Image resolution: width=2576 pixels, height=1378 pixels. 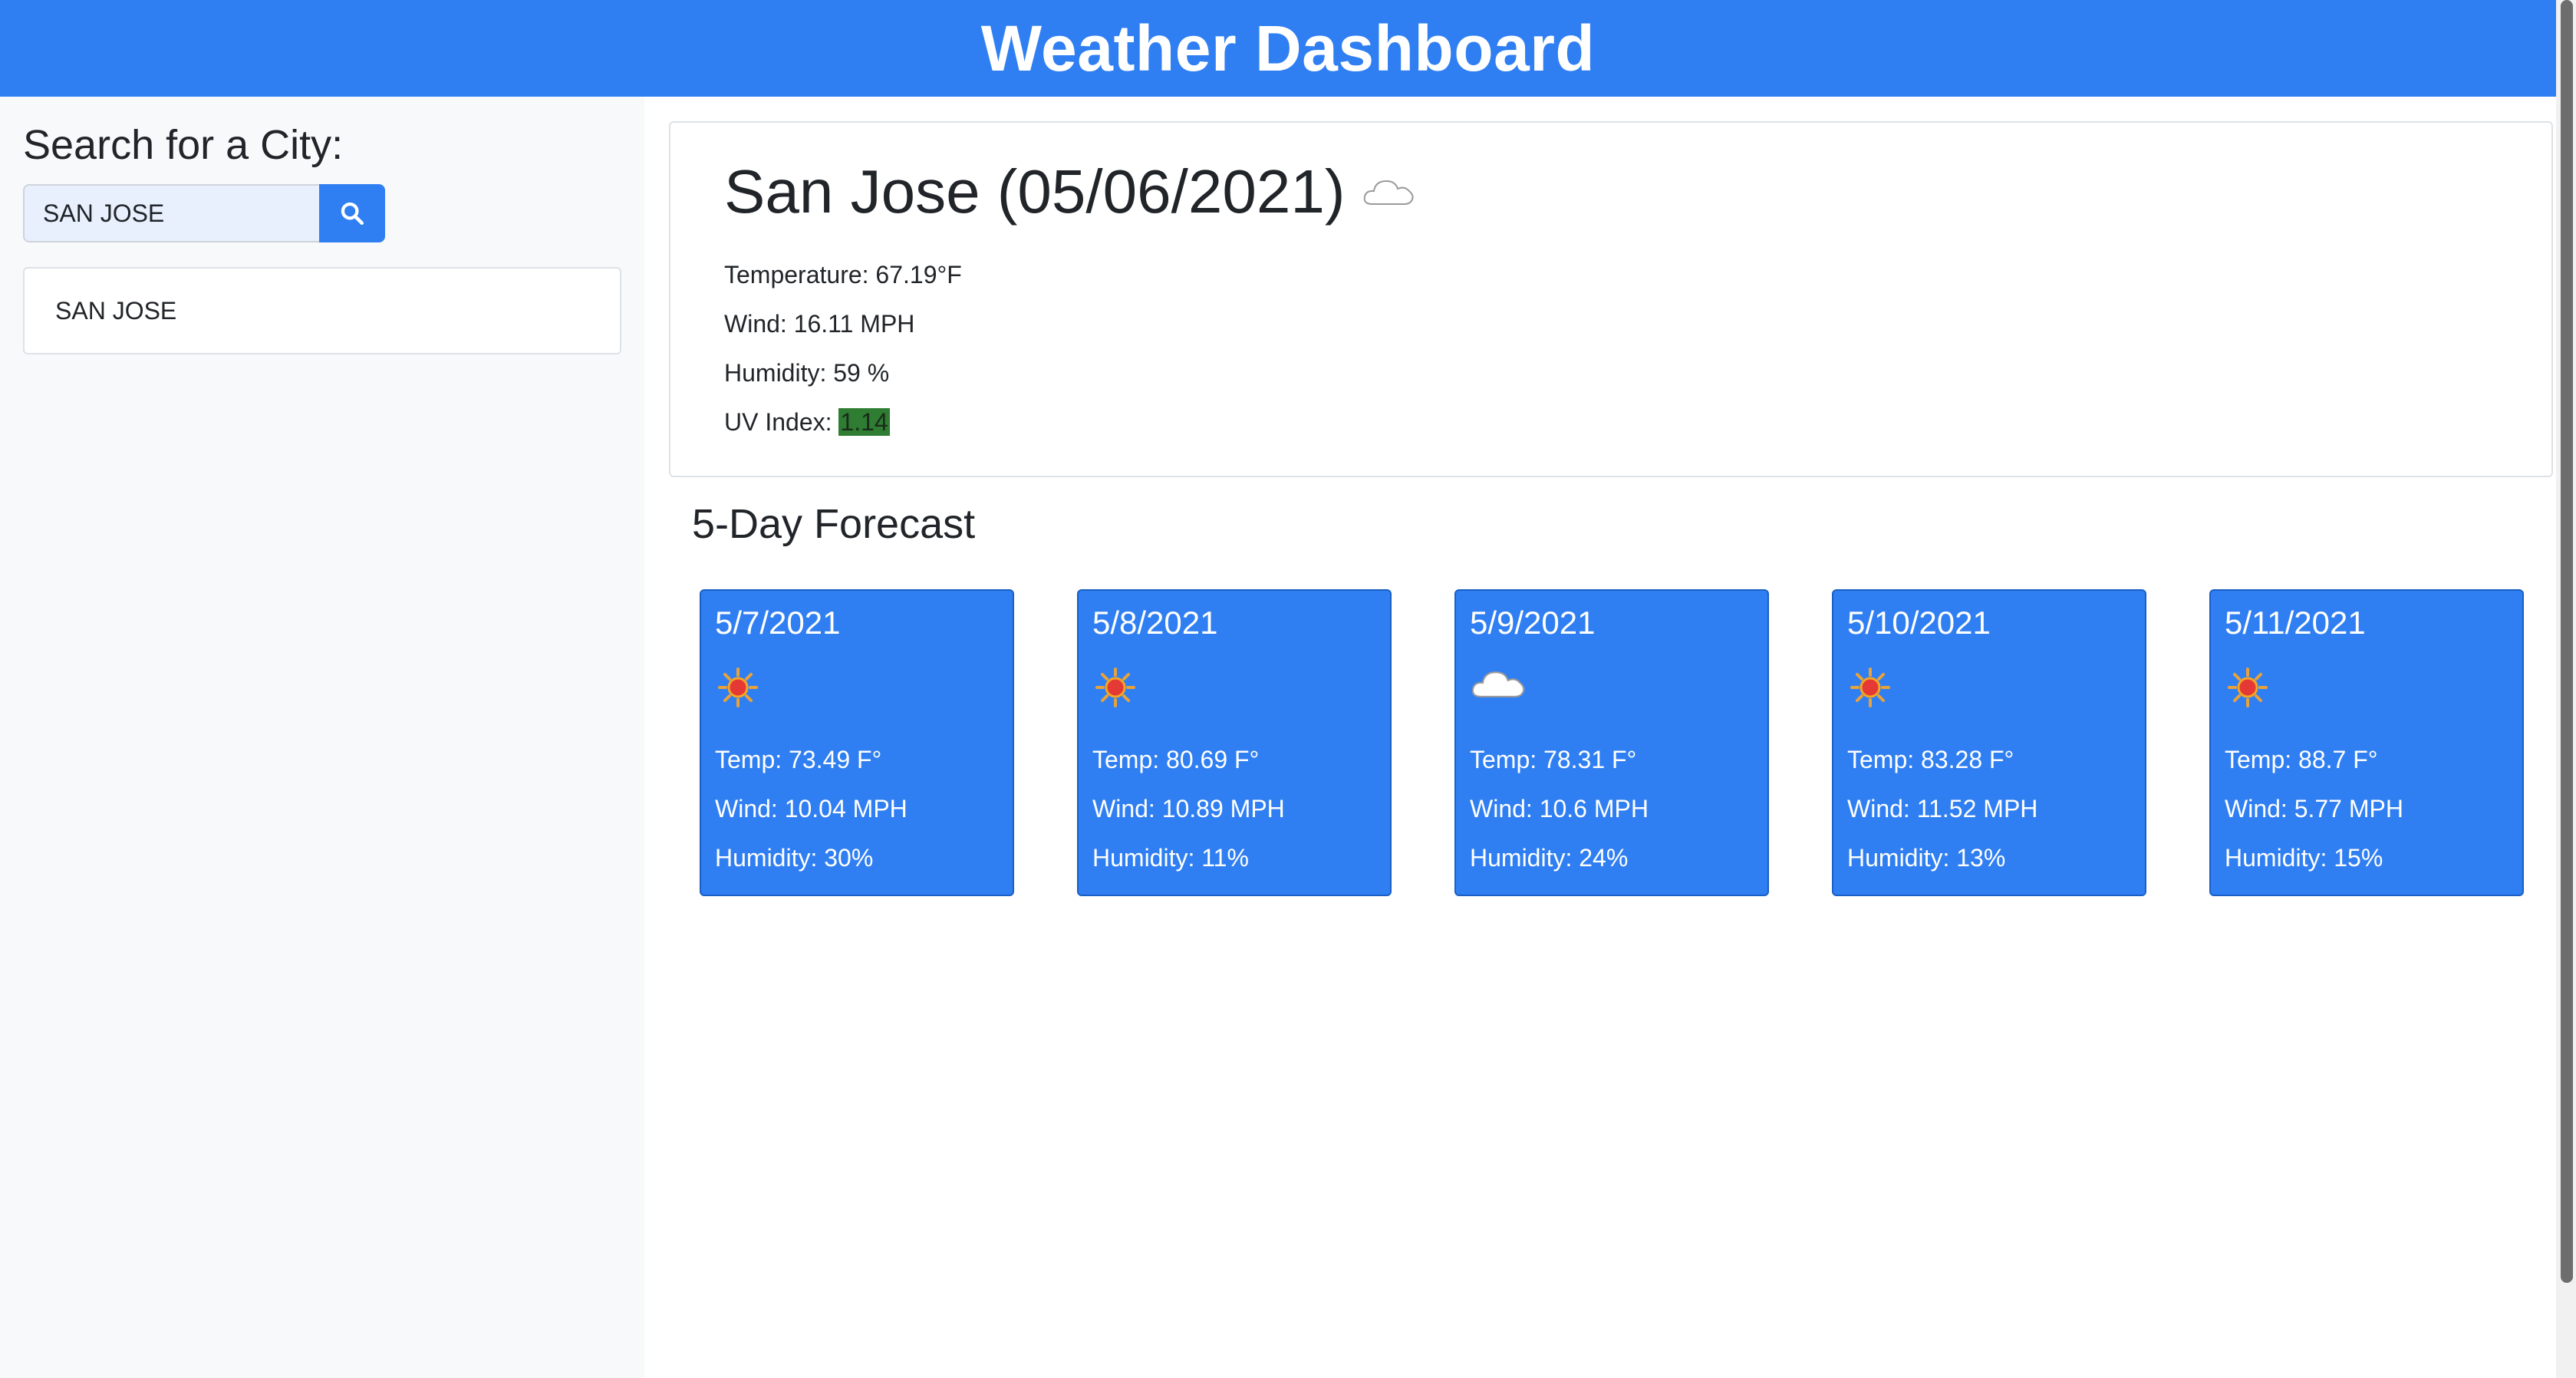 What do you see at coordinates (116, 310) in the screenshot?
I see `history-item-label: SAN JOSE` at bounding box center [116, 310].